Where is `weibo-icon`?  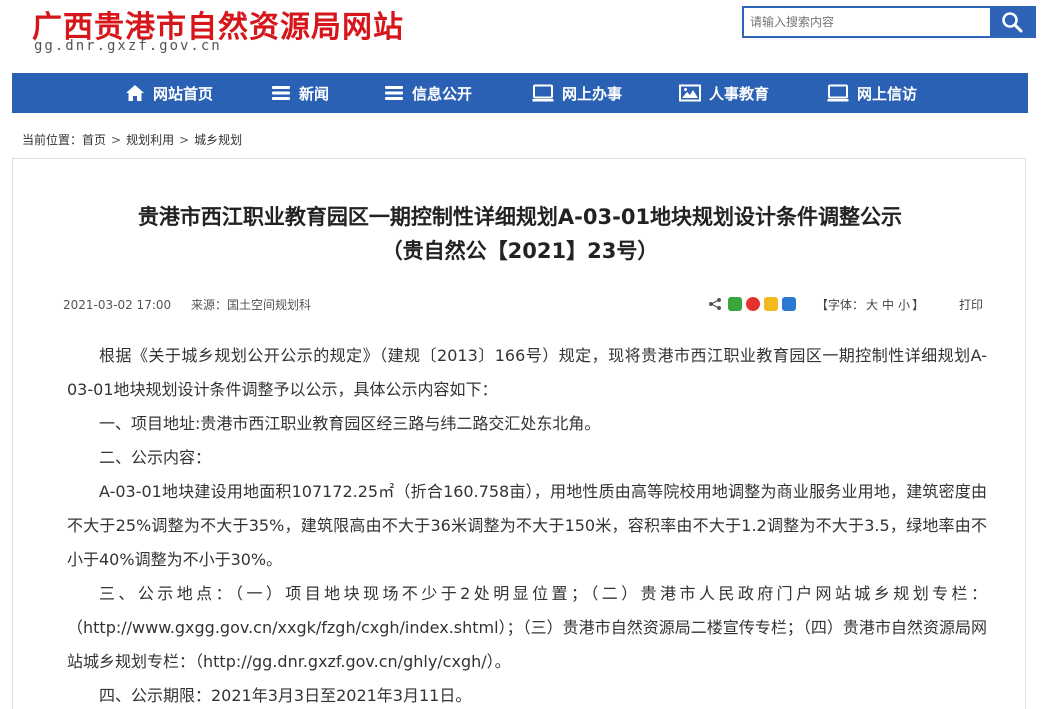 weibo-icon is located at coordinates (753, 304).